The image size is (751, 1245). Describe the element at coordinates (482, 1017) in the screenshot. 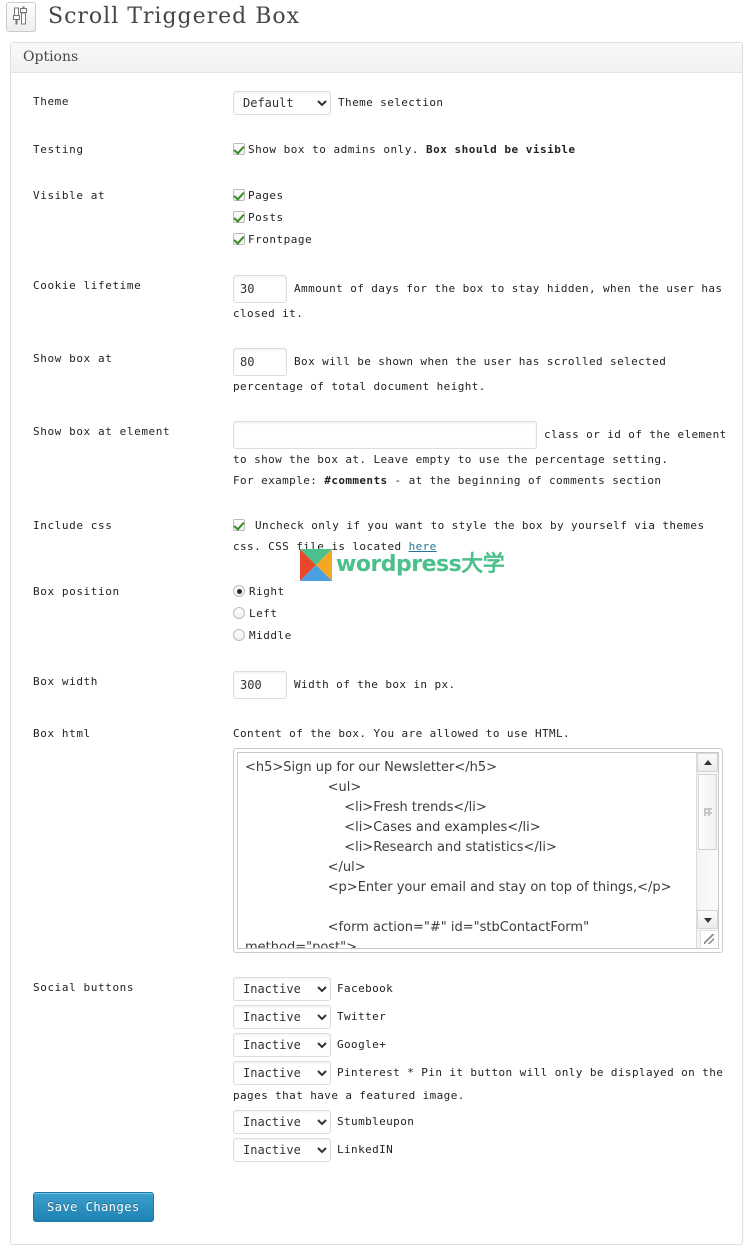

I see `social-row-twitter: Inactive Twitter` at that location.